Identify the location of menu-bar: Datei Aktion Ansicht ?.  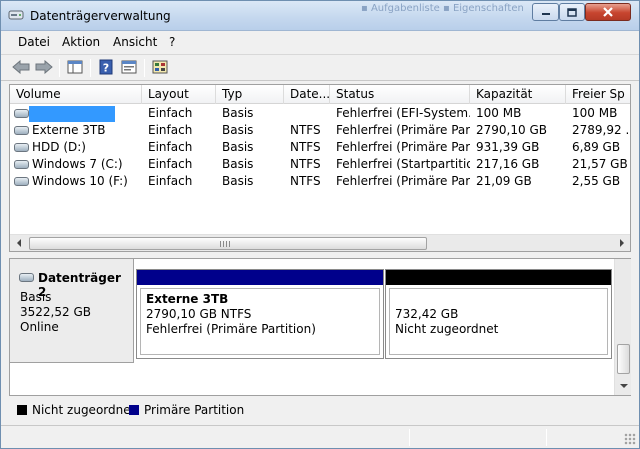
(320, 42).